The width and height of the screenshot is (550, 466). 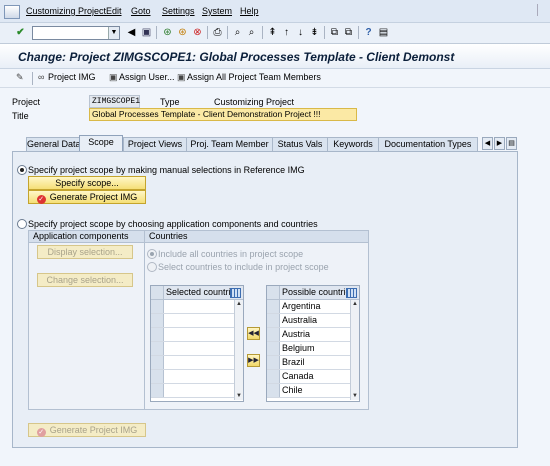 I want to click on tab-scope: Scope, so click(x=101, y=143).